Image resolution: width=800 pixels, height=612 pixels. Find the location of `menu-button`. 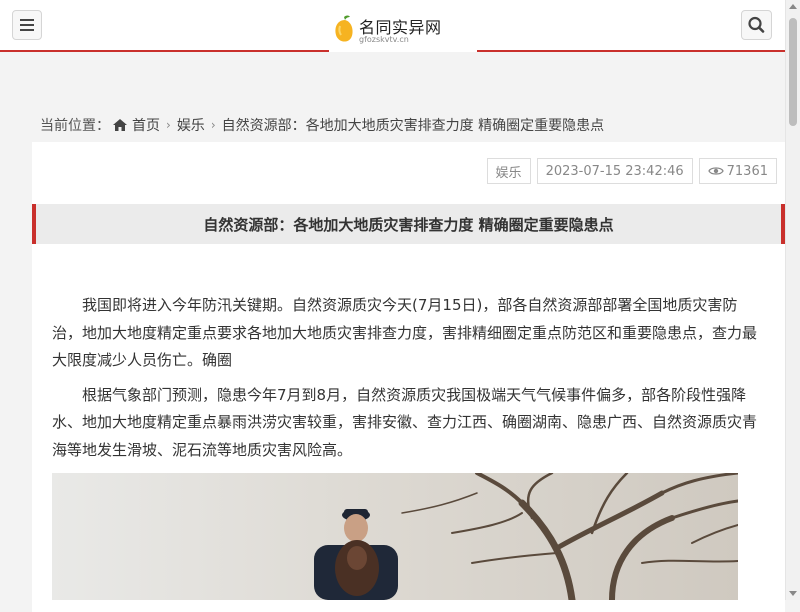

menu-button is located at coordinates (27, 25).